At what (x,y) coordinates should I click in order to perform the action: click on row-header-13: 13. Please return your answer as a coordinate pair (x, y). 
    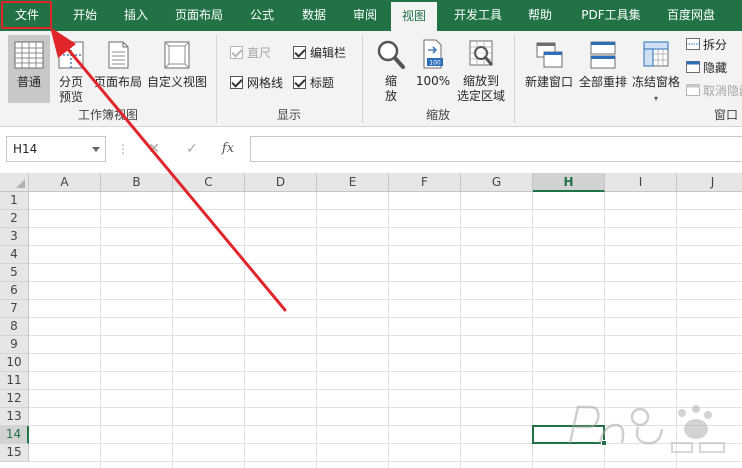
    Looking at the image, I should click on (14, 417).